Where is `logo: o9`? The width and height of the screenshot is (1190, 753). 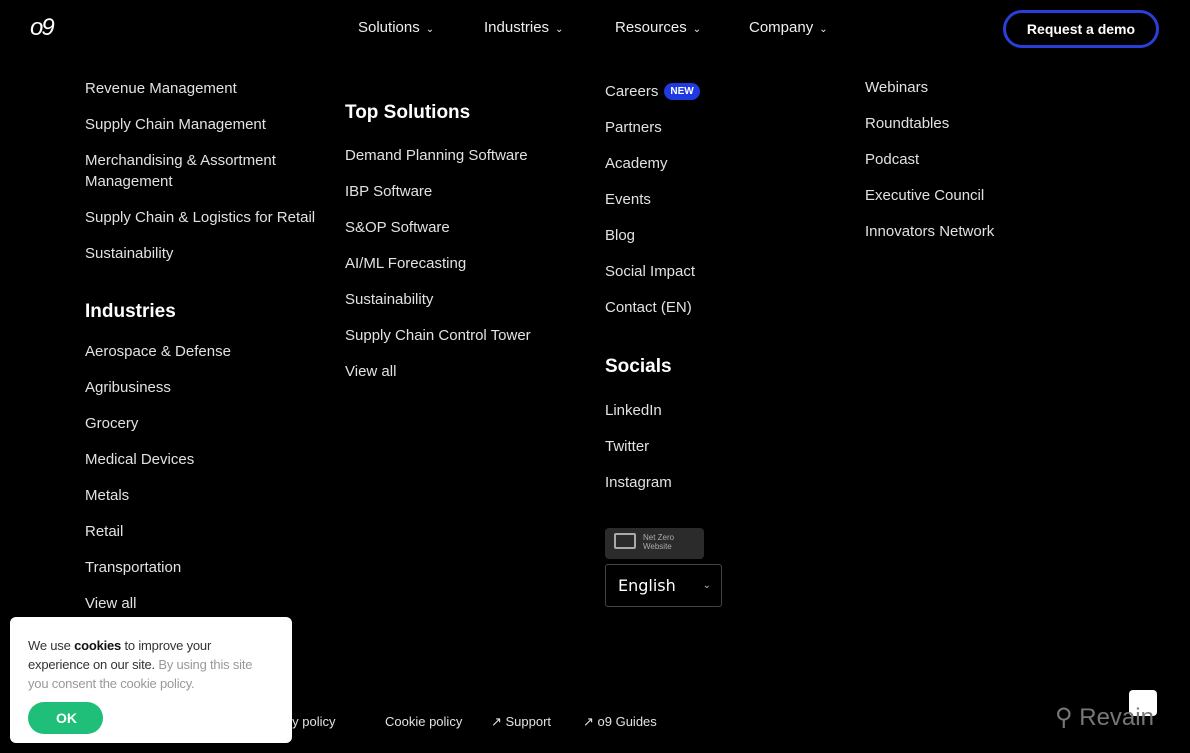
logo: o9 is located at coordinates (42, 28).